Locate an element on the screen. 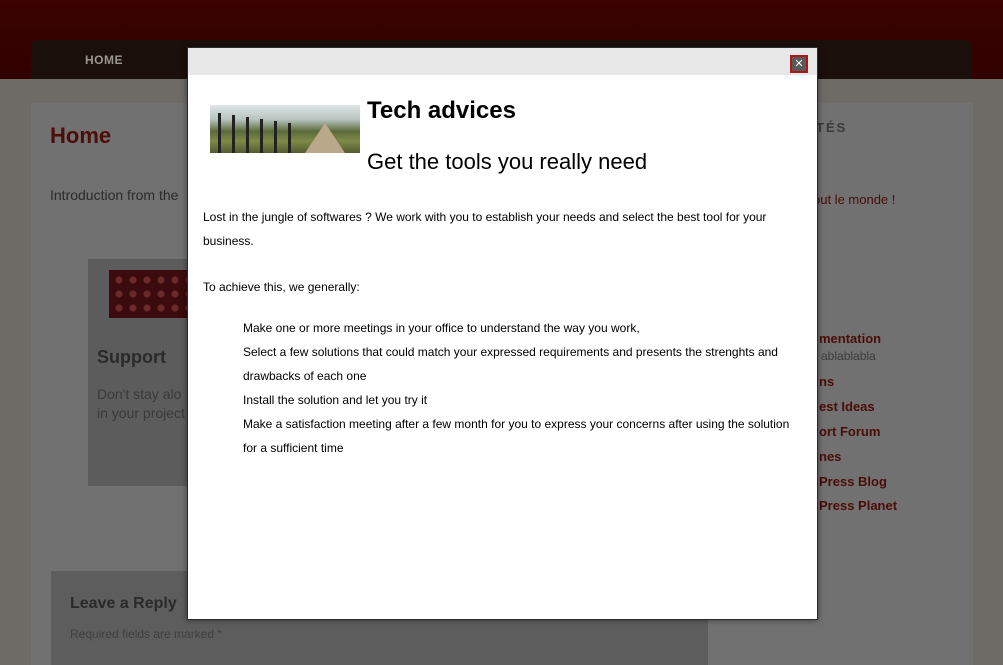  sidebar-heading: TÉS is located at coordinates (832, 127).